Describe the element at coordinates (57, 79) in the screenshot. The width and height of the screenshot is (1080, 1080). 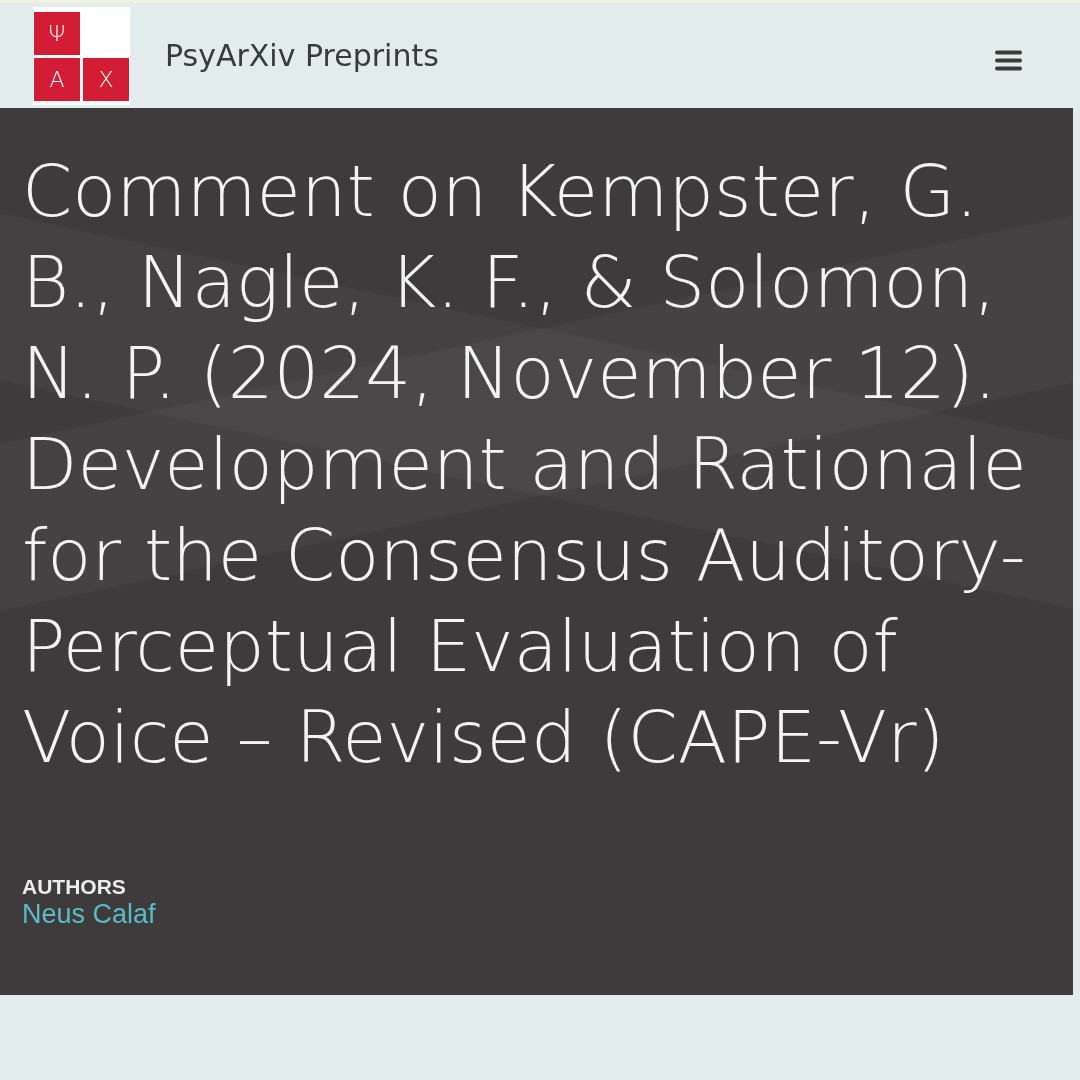
I see `logo-tile: A` at that location.